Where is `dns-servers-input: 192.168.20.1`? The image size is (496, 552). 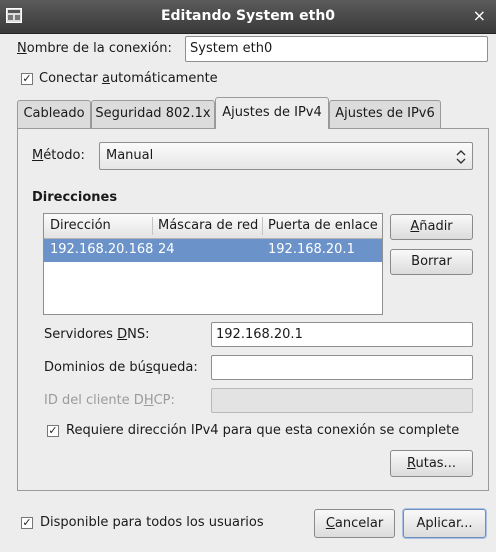 dns-servers-input: 192.168.20.1 is located at coordinates (342, 334).